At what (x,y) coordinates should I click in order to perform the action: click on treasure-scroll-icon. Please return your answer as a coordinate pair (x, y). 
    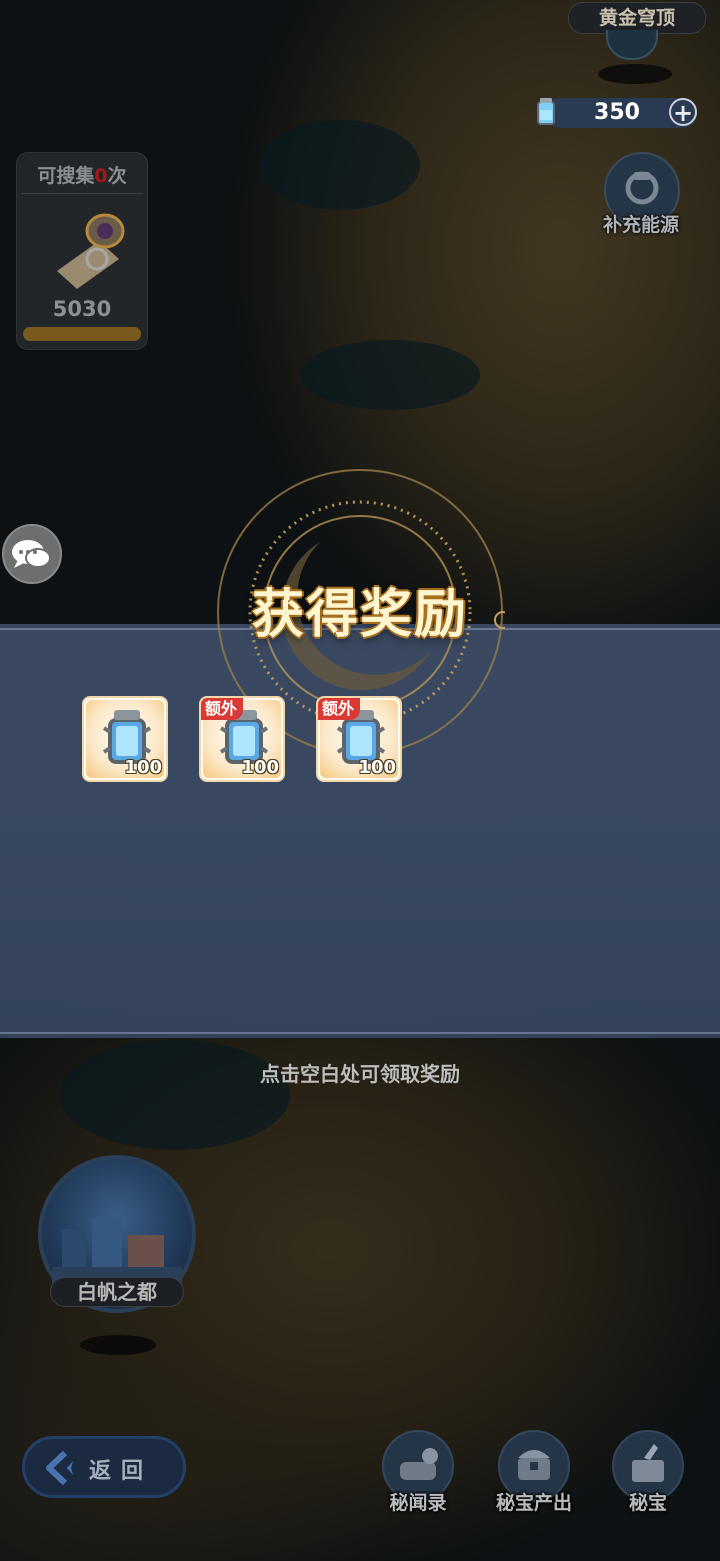
    Looking at the image, I should click on (91, 251).